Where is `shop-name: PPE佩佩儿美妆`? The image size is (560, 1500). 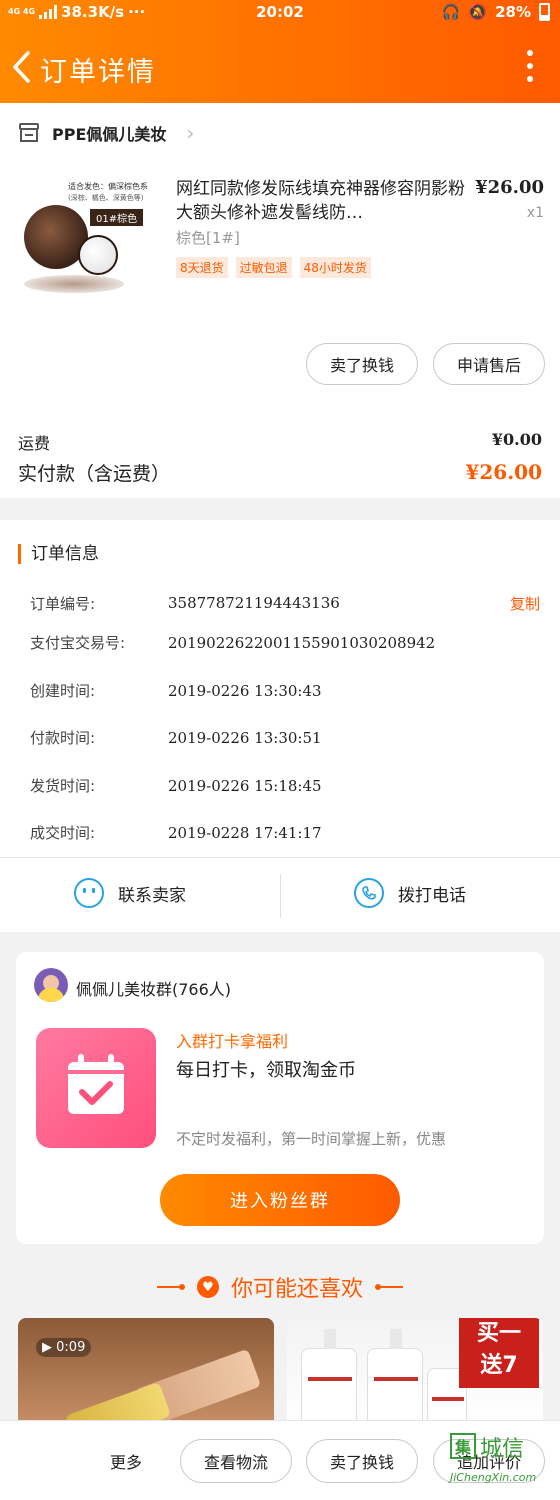
shop-name: PPE佩佩儿美妆 is located at coordinates (109, 134).